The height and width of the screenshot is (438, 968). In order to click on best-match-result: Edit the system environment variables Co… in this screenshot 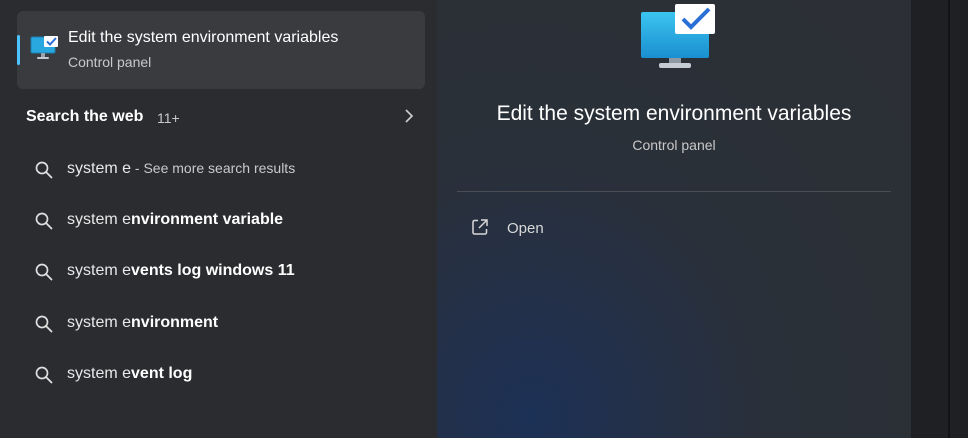, I will do `click(221, 50)`.